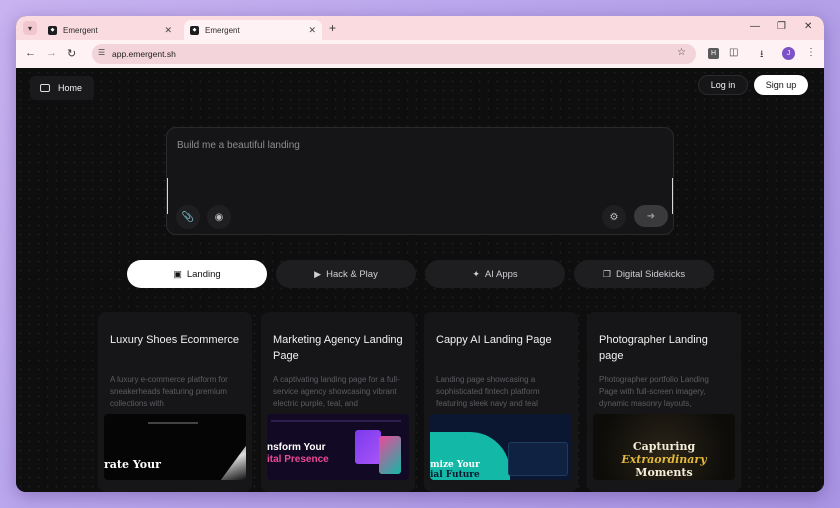  Describe the element at coordinates (30, 53) in the screenshot. I see `back-arrow-icon: ←` at that location.